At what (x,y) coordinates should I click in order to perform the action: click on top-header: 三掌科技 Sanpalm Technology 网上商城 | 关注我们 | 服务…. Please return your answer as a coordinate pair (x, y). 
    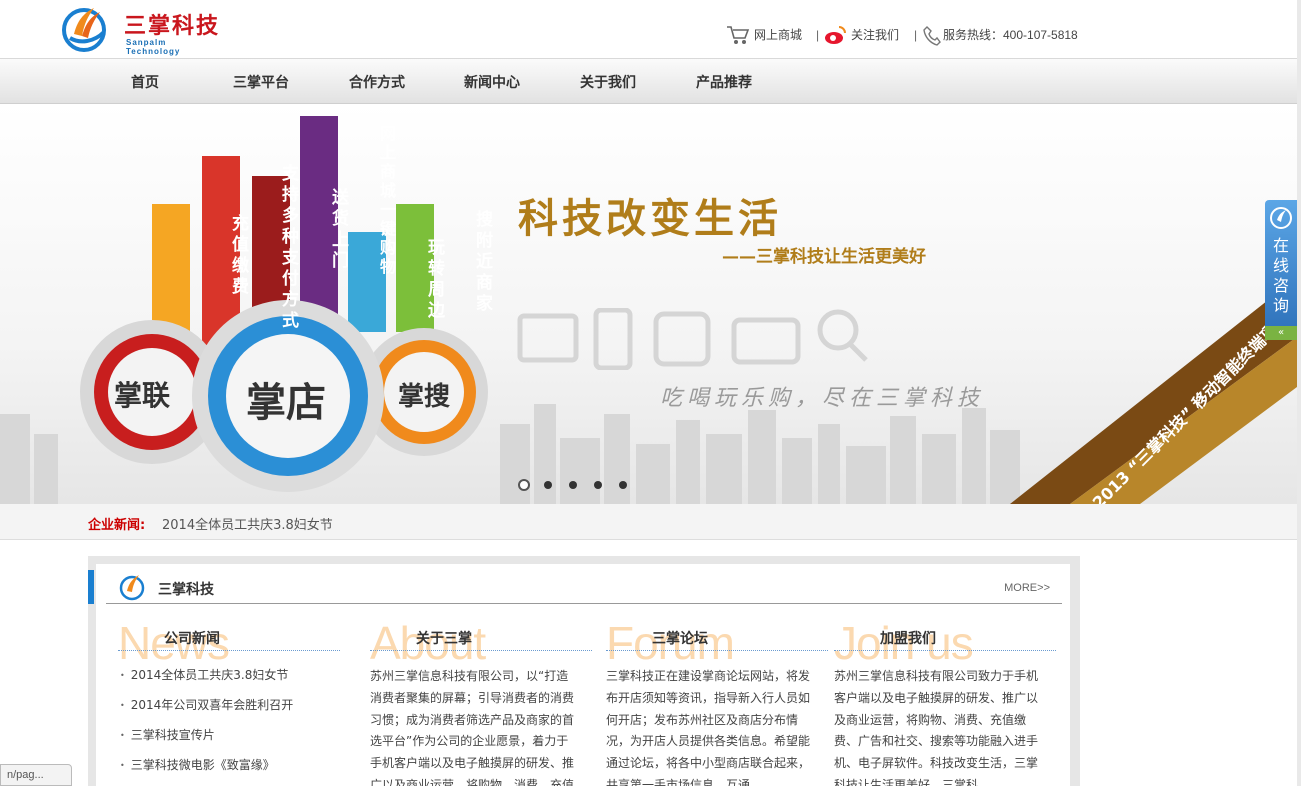
    Looking at the image, I should click on (650, 29).